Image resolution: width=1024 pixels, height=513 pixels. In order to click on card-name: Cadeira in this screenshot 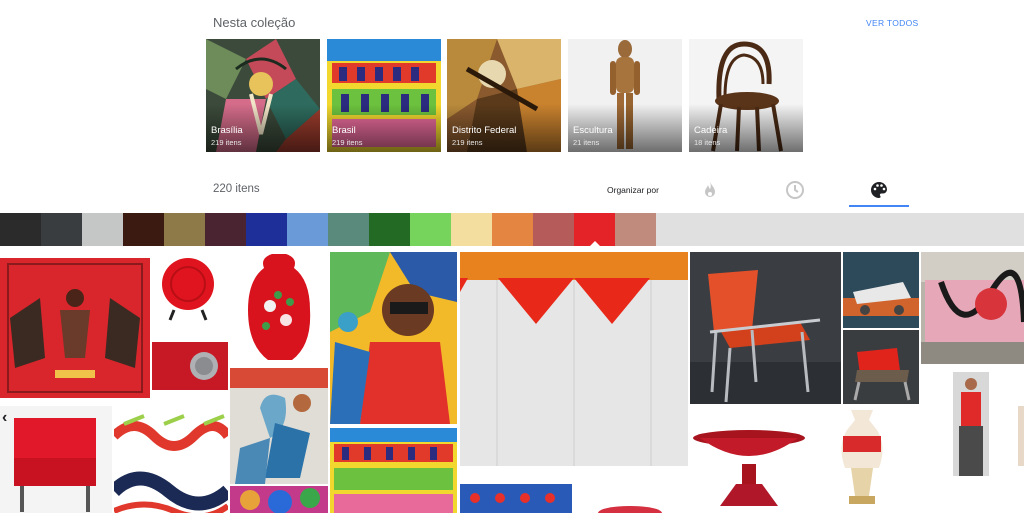, I will do `click(711, 130)`.